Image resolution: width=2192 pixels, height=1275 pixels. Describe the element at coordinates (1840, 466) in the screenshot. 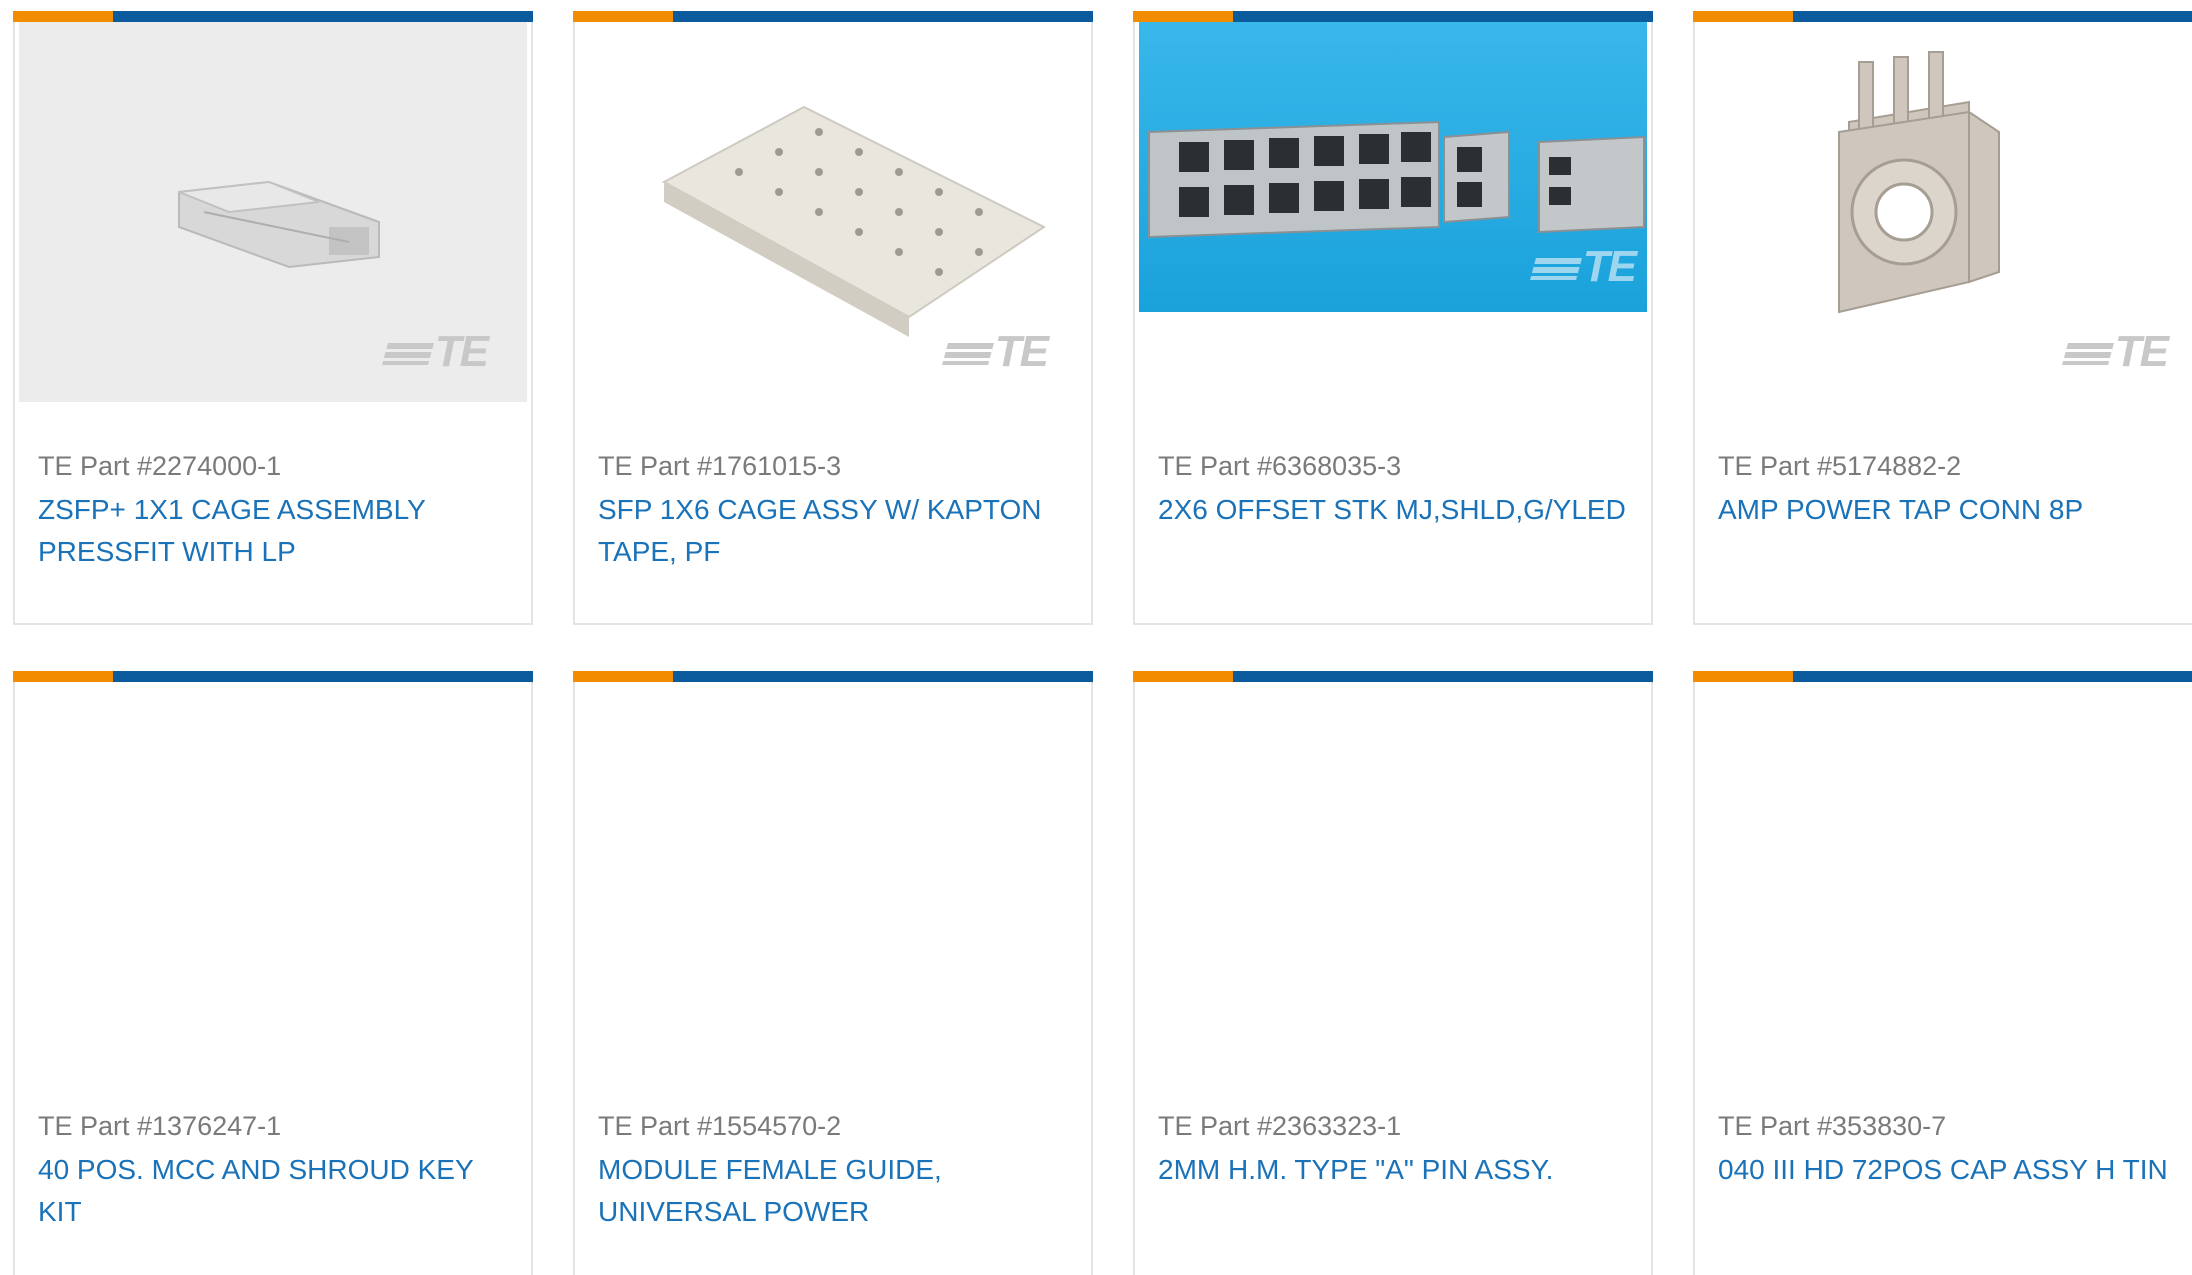

I see `part-number: TE Part #5174882-2` at that location.